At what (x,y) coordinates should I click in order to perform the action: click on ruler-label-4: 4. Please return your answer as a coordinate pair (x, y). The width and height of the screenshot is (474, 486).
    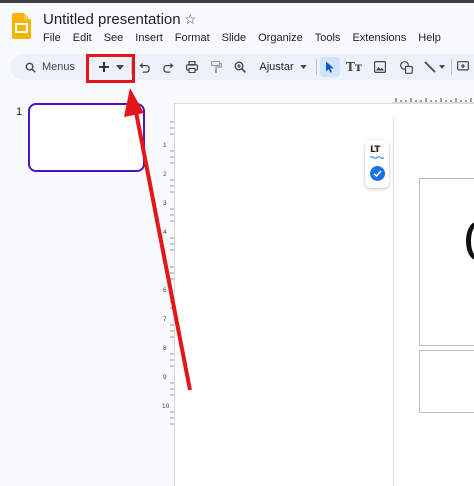
    Looking at the image, I should click on (165, 232).